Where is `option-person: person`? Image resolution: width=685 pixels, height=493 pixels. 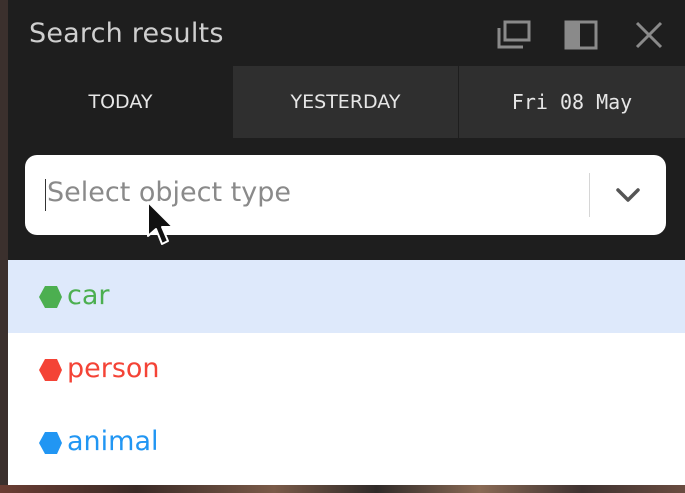
option-person: person is located at coordinates (346, 369).